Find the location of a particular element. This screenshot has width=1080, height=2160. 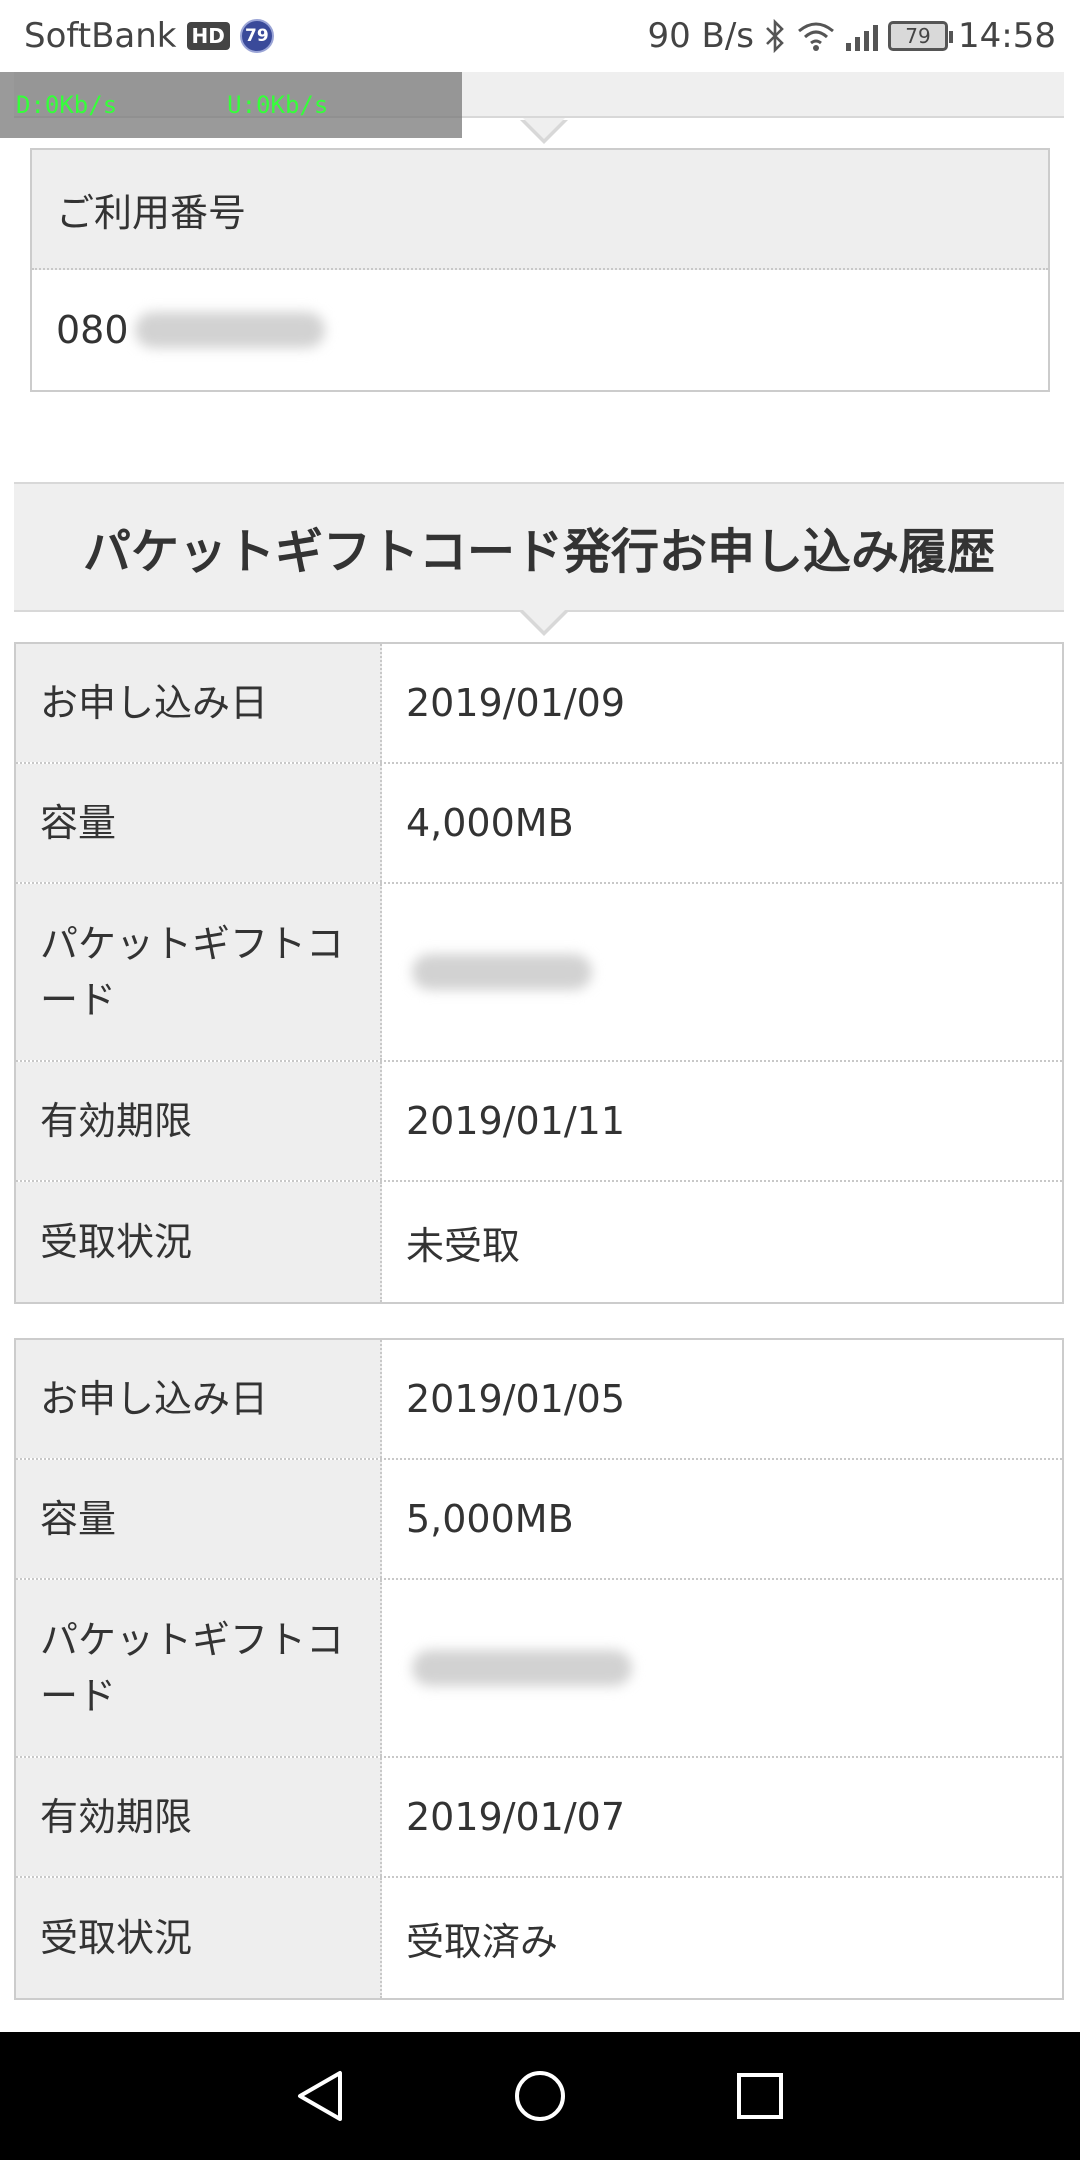

table-row: 有効期限 2019/01/11 is located at coordinates (539, 1122).